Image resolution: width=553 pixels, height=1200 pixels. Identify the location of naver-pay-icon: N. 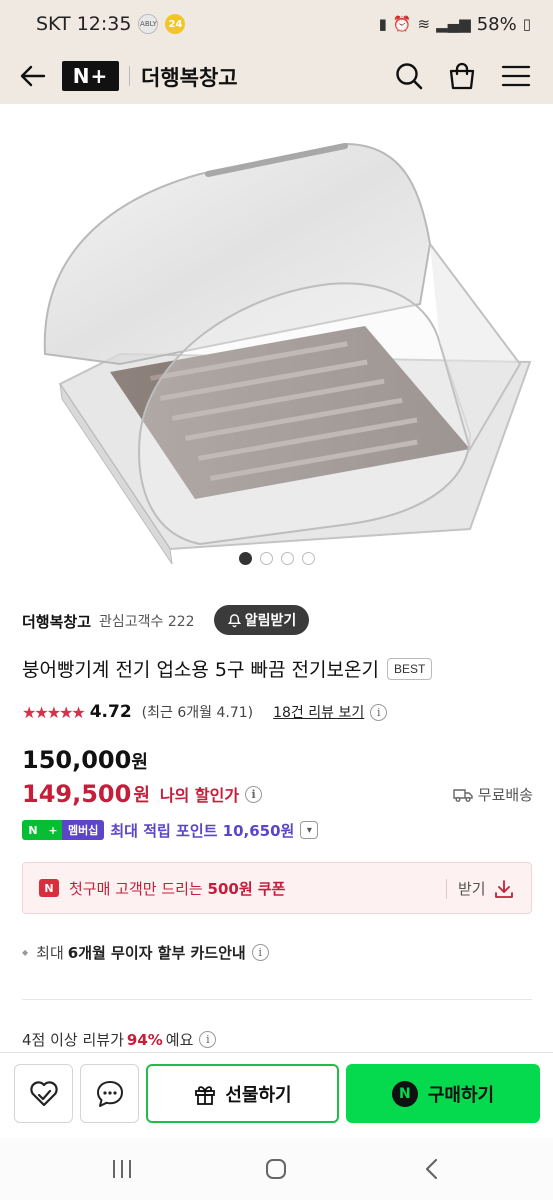
(404, 1093).